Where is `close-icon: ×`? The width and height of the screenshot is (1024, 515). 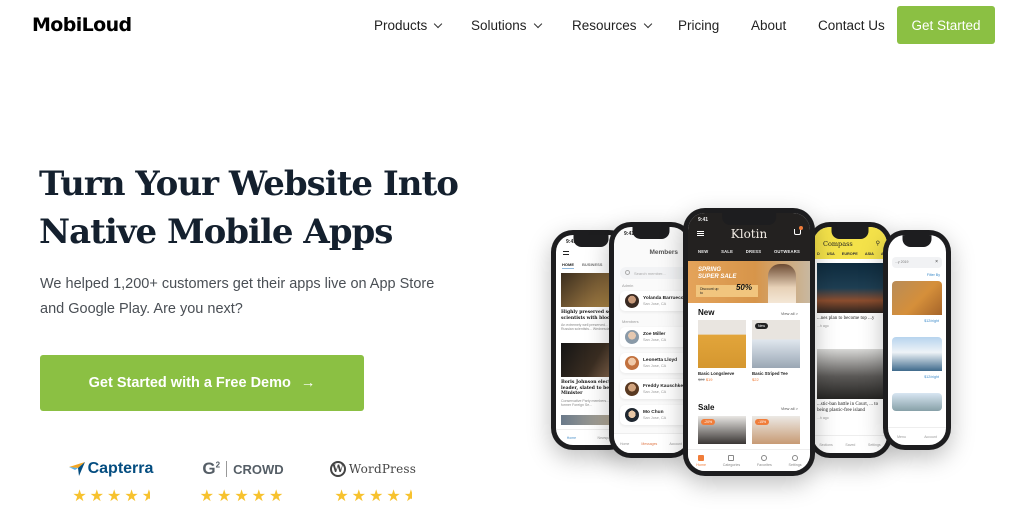
close-icon: × is located at coordinates (936, 262).